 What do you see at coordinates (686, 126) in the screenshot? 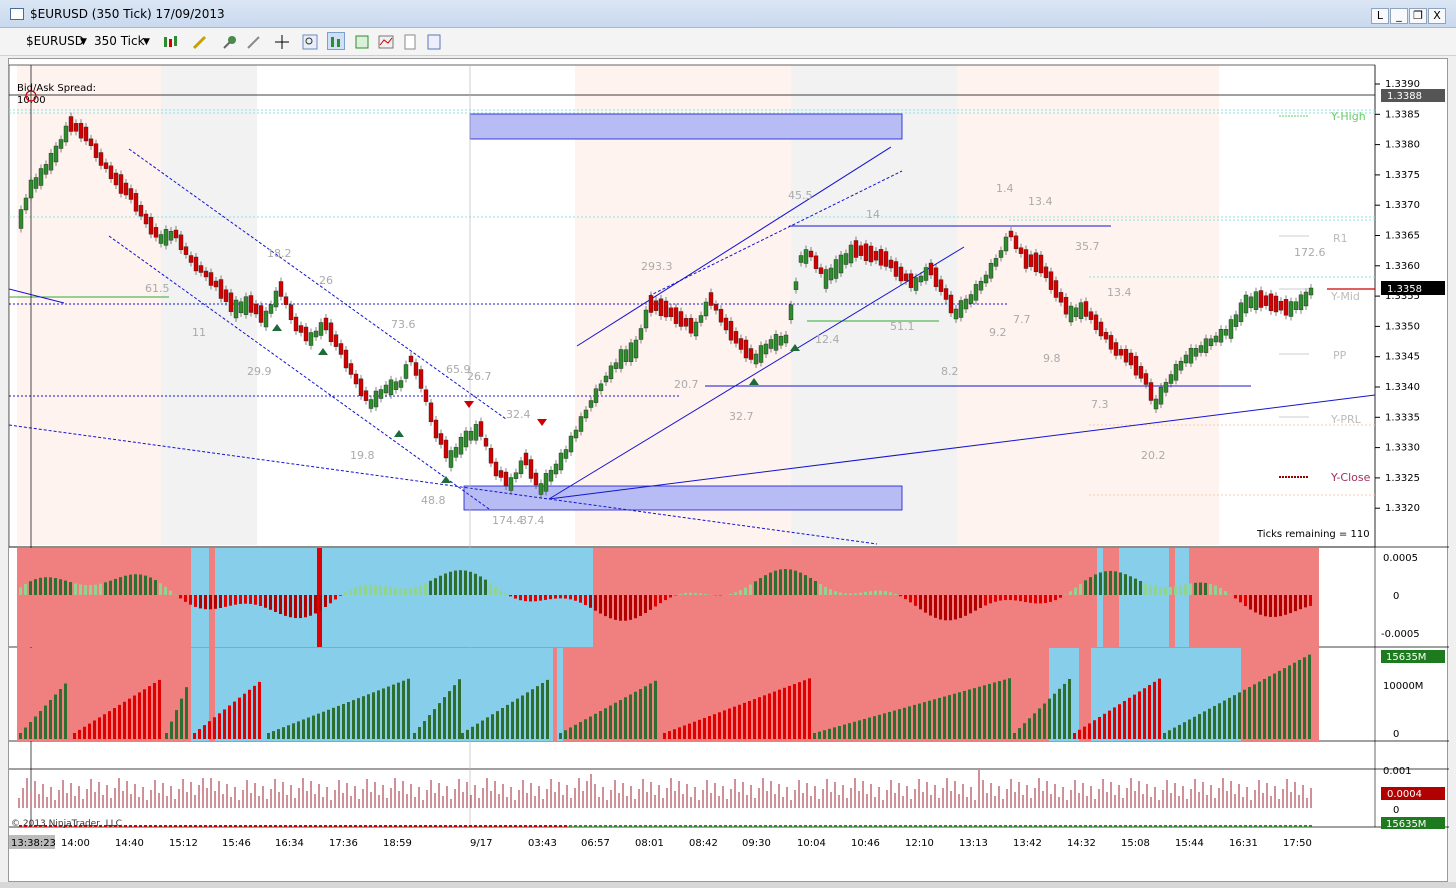
I see `supply-zone` at bounding box center [686, 126].